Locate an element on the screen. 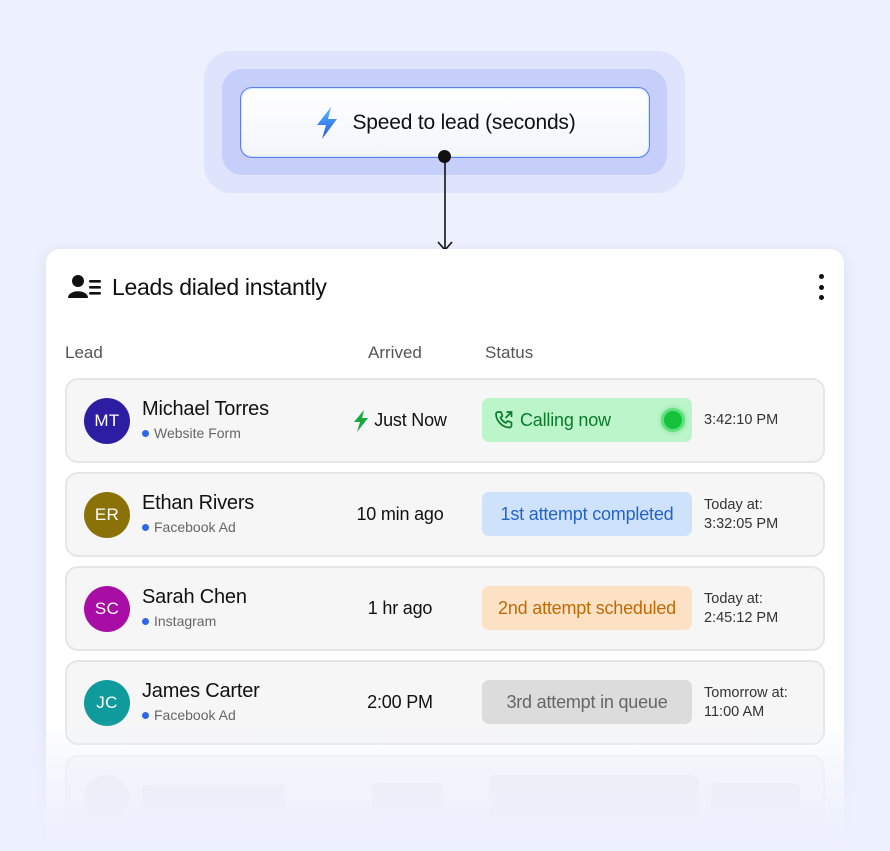 Image resolution: width=890 pixels, height=851 pixels. column-header-status: Status is located at coordinates (509, 352).